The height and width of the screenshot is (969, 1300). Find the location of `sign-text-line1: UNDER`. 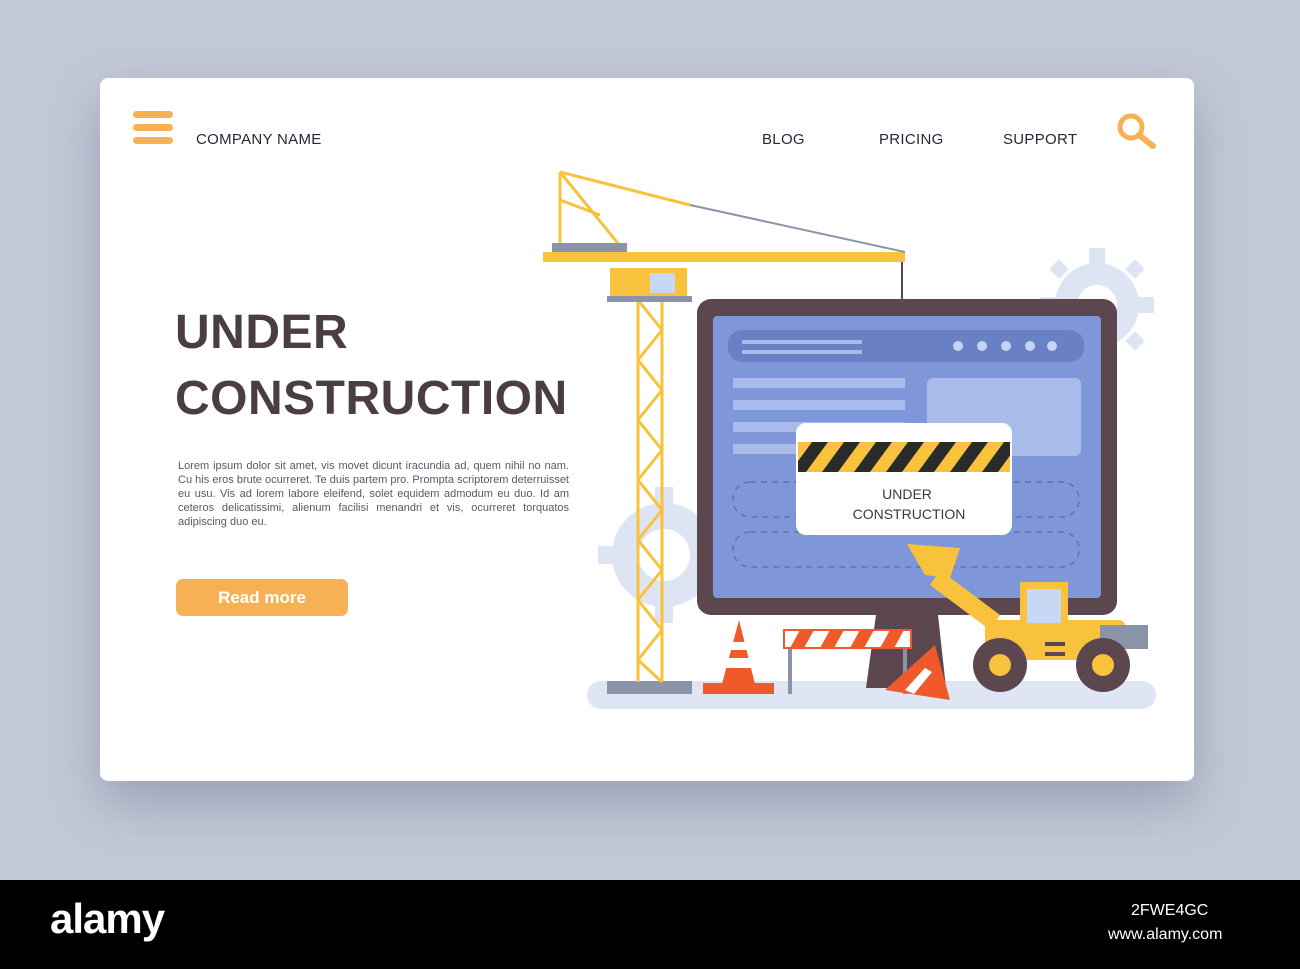

sign-text-line1: UNDER is located at coordinates (907, 494).